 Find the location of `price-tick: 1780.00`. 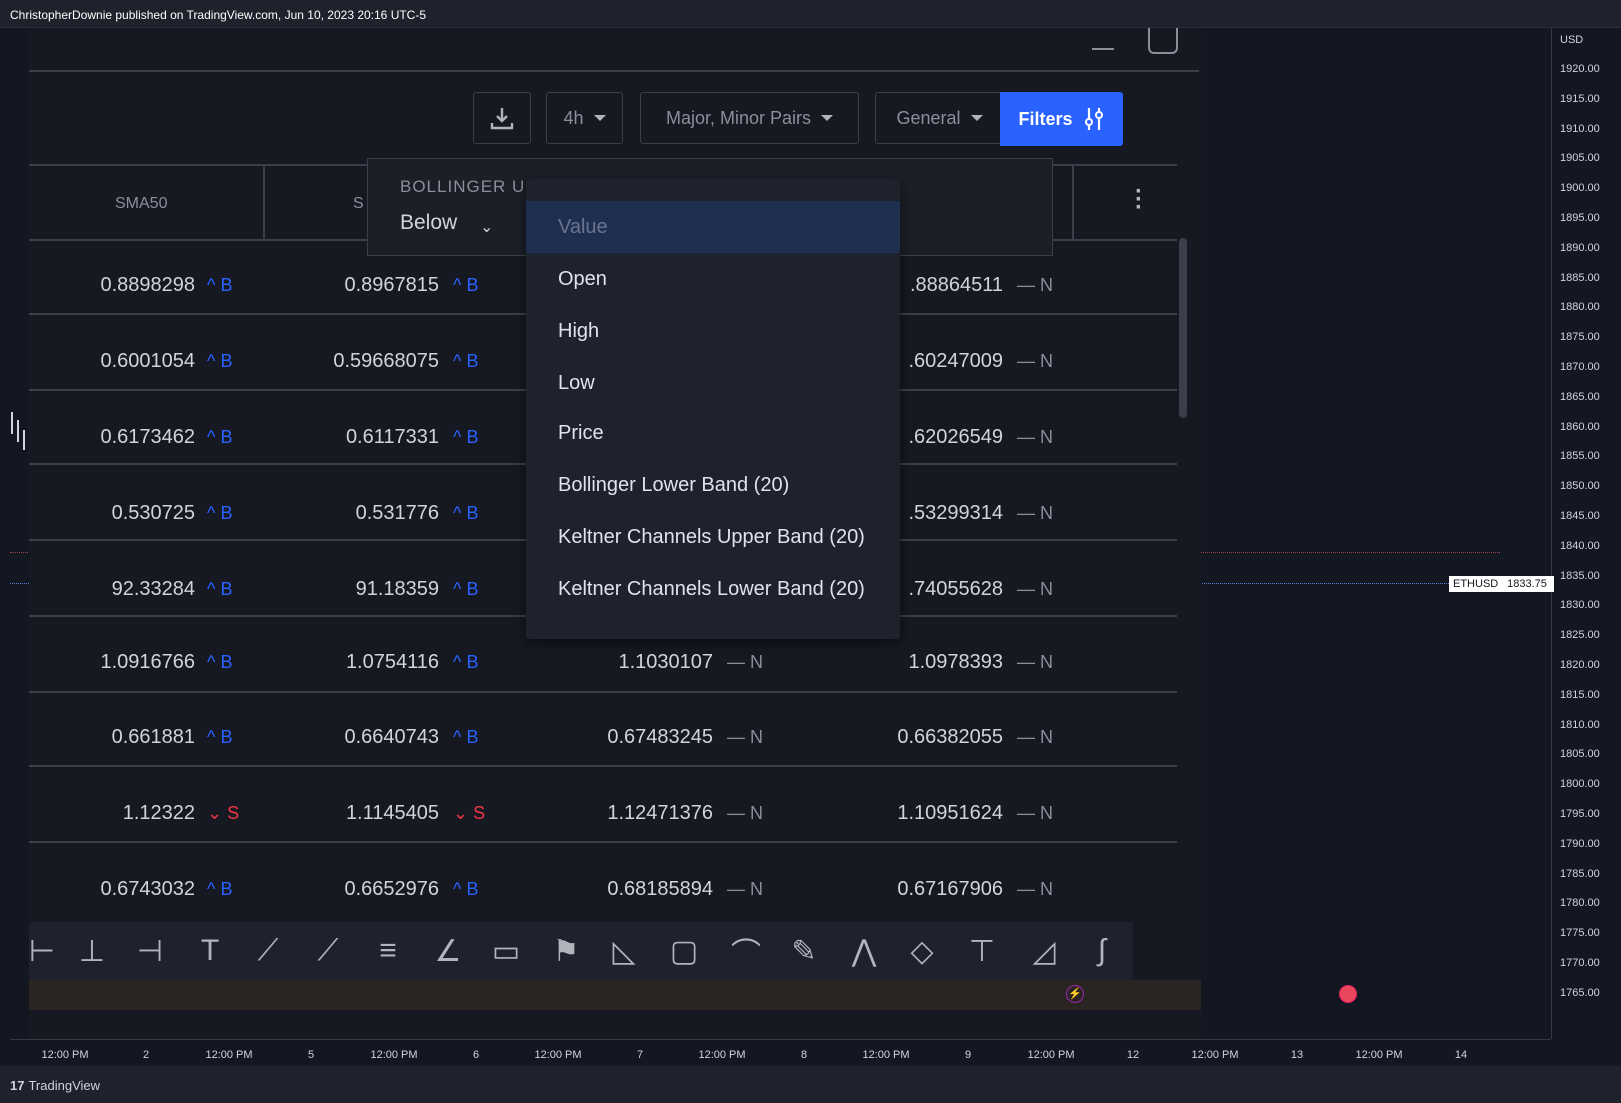

price-tick: 1780.00 is located at coordinates (1580, 903).